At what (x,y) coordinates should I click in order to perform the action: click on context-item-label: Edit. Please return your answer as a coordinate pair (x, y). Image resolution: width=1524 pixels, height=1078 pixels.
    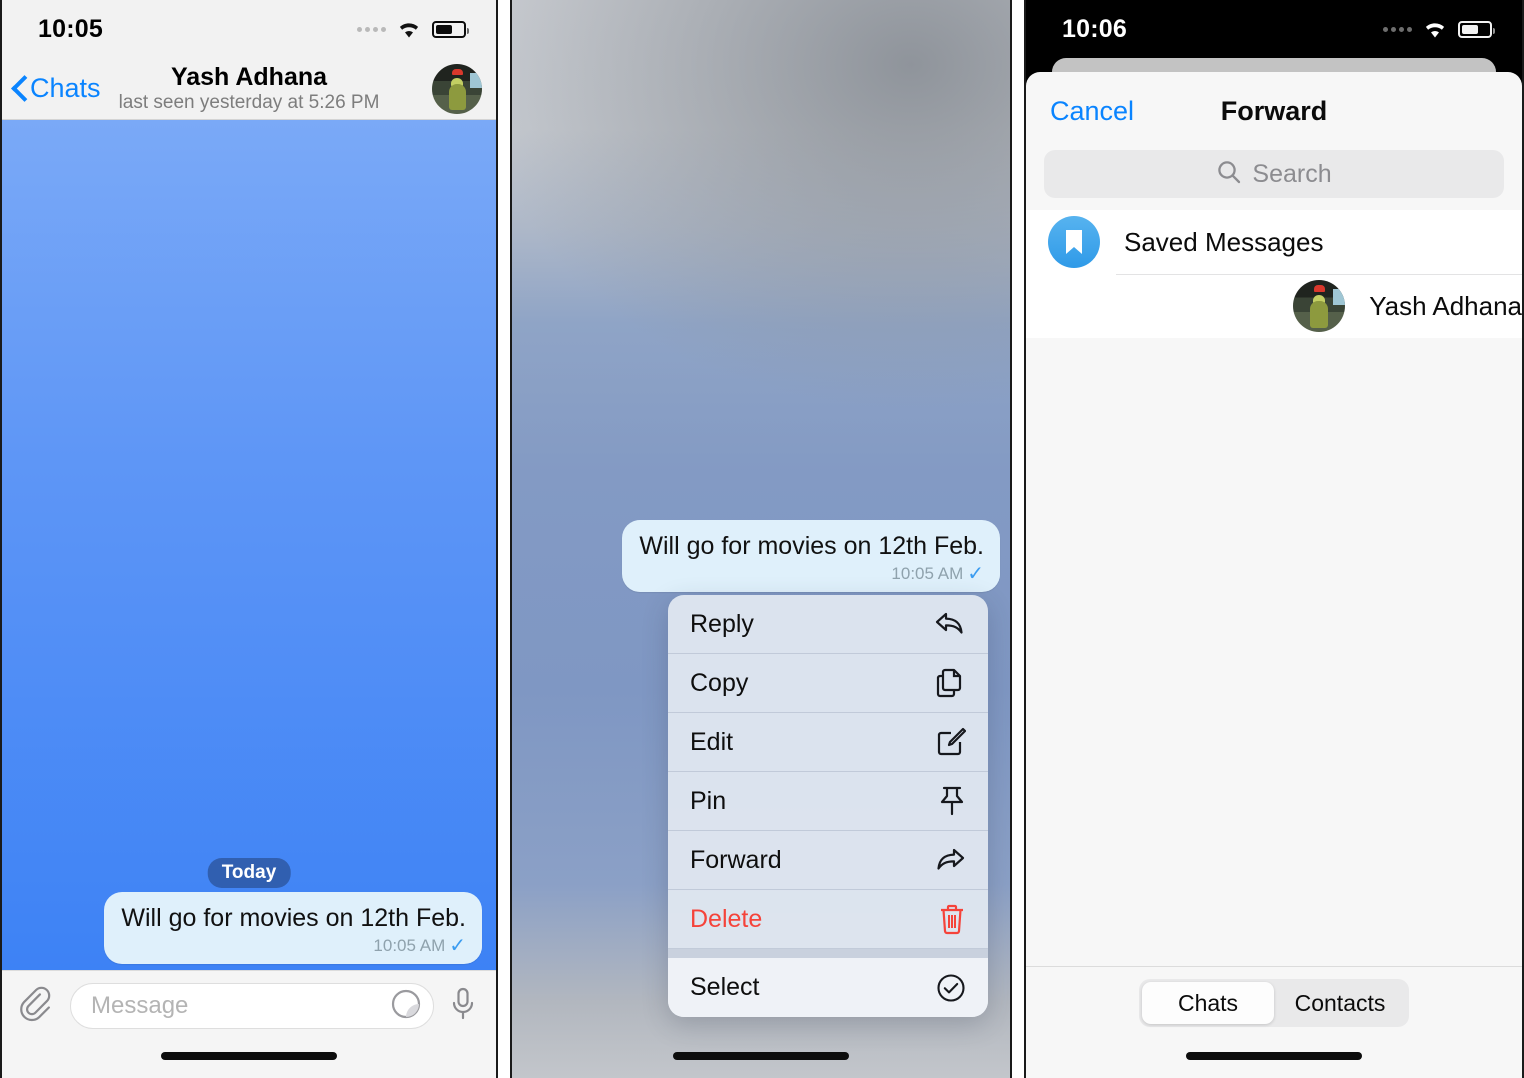
    Looking at the image, I should click on (712, 741).